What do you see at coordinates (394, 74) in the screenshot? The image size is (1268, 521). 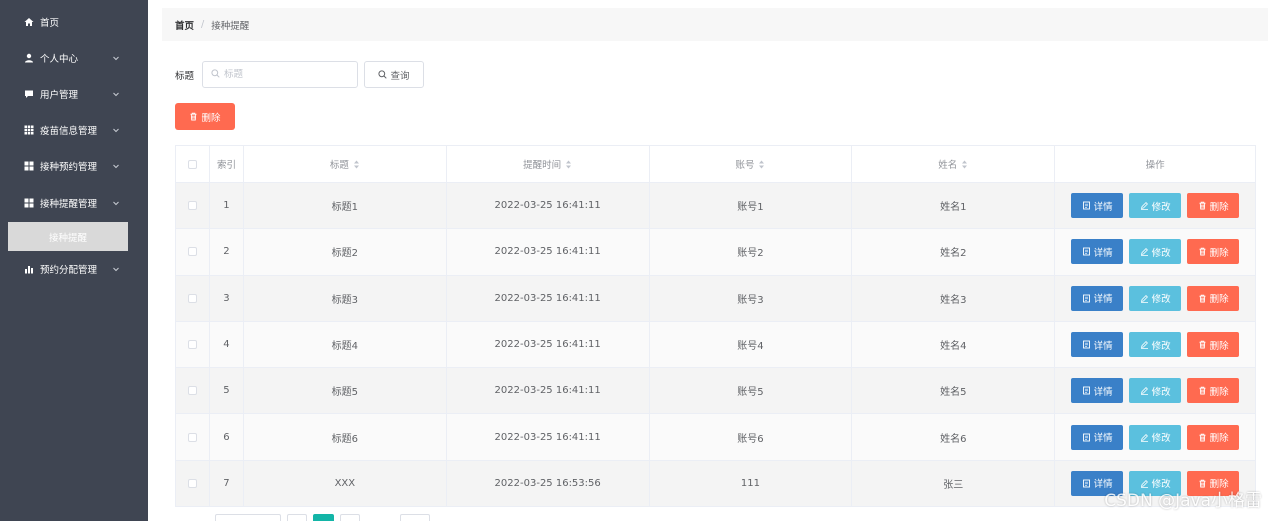 I see `query-button: 查询` at bounding box center [394, 74].